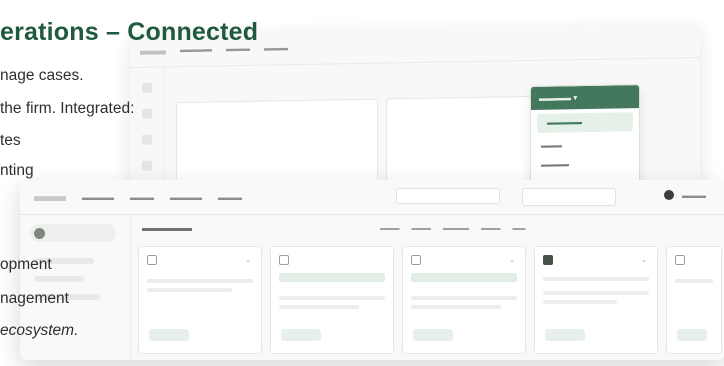 This screenshot has height=366, width=724. Describe the element at coordinates (585, 164) in the screenshot. I see `dropdown-item: ▬▬▬▬` at that location.